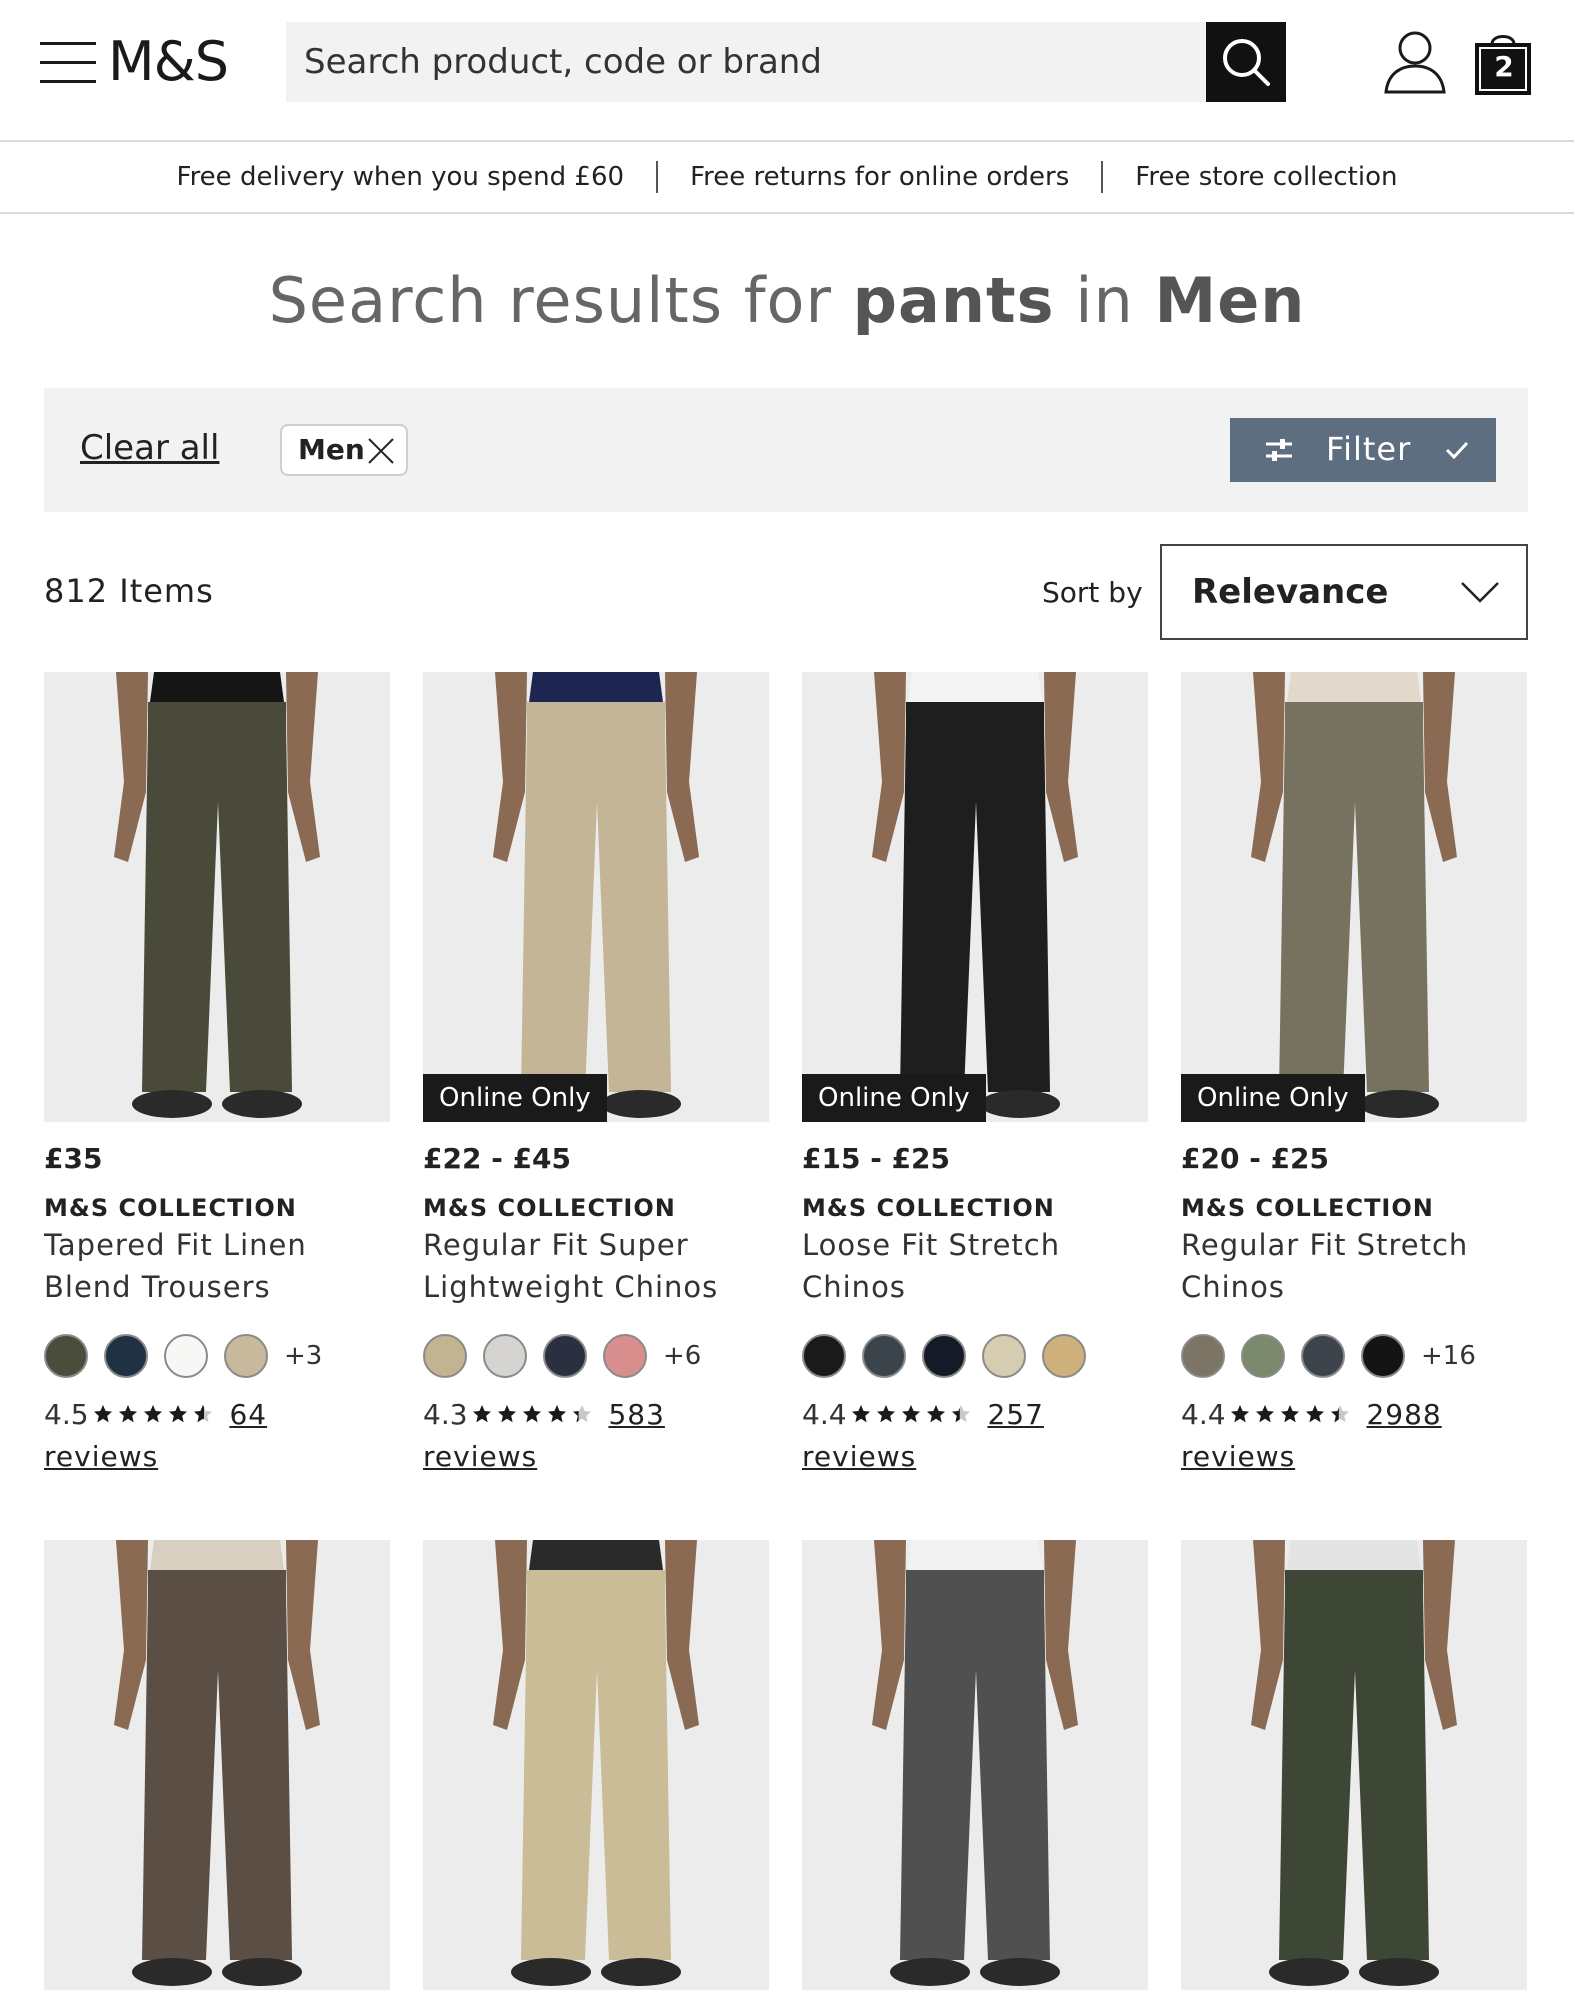 This screenshot has width=1574, height=2006. What do you see at coordinates (1448, 1356) in the screenshot?
I see `more-colors: +16` at bounding box center [1448, 1356].